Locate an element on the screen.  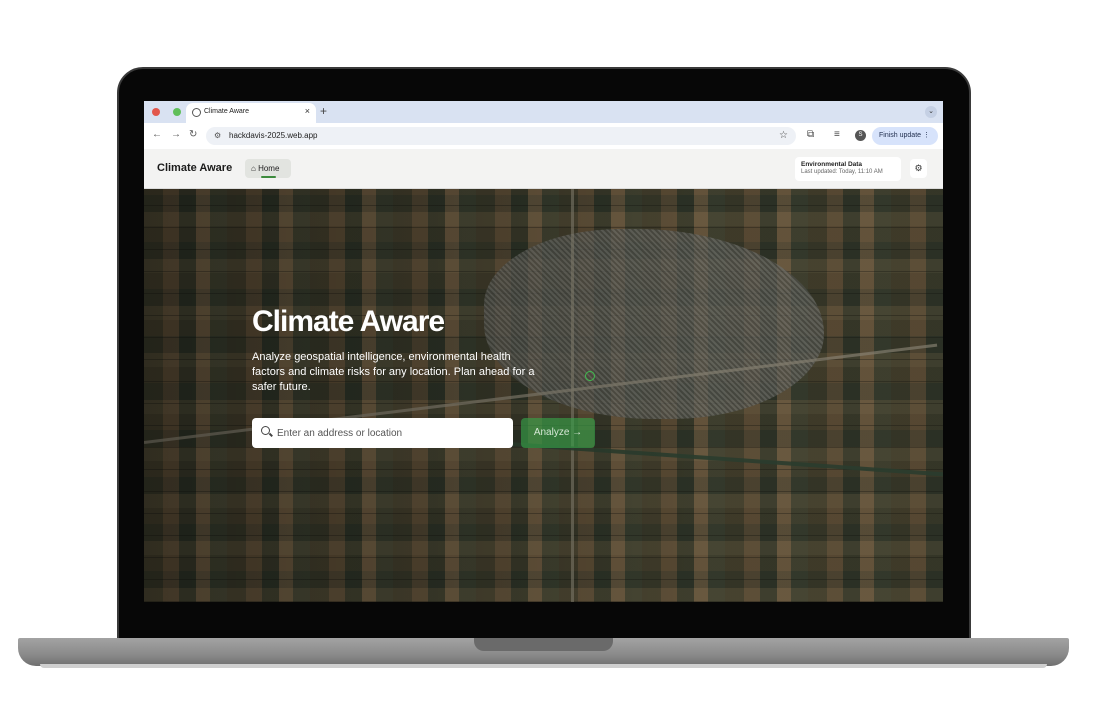
tab-strip: Climate Aware × + ⌄ is located at coordinates (543, 112).